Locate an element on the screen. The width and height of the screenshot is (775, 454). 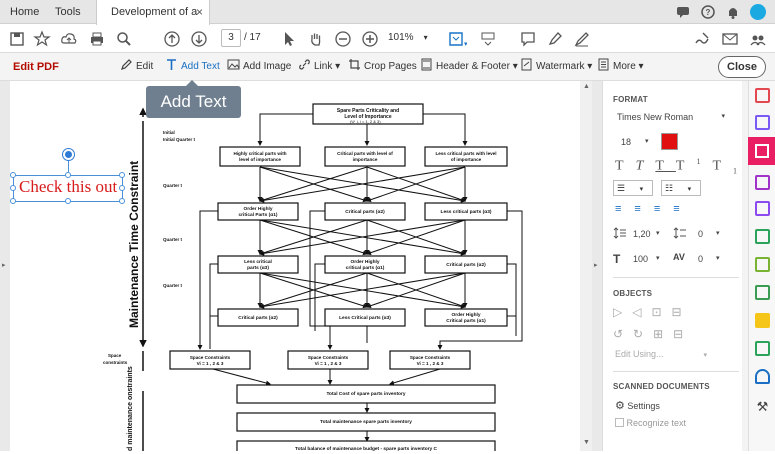
compress-pdf-icon is located at coordinates (762, 264).